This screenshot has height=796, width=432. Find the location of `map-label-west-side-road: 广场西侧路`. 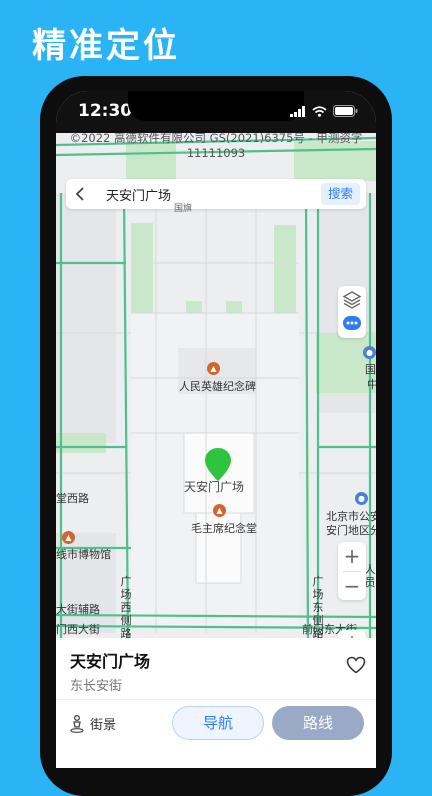

map-label-west-side-road: 广场西侧路 is located at coordinates (126, 606).